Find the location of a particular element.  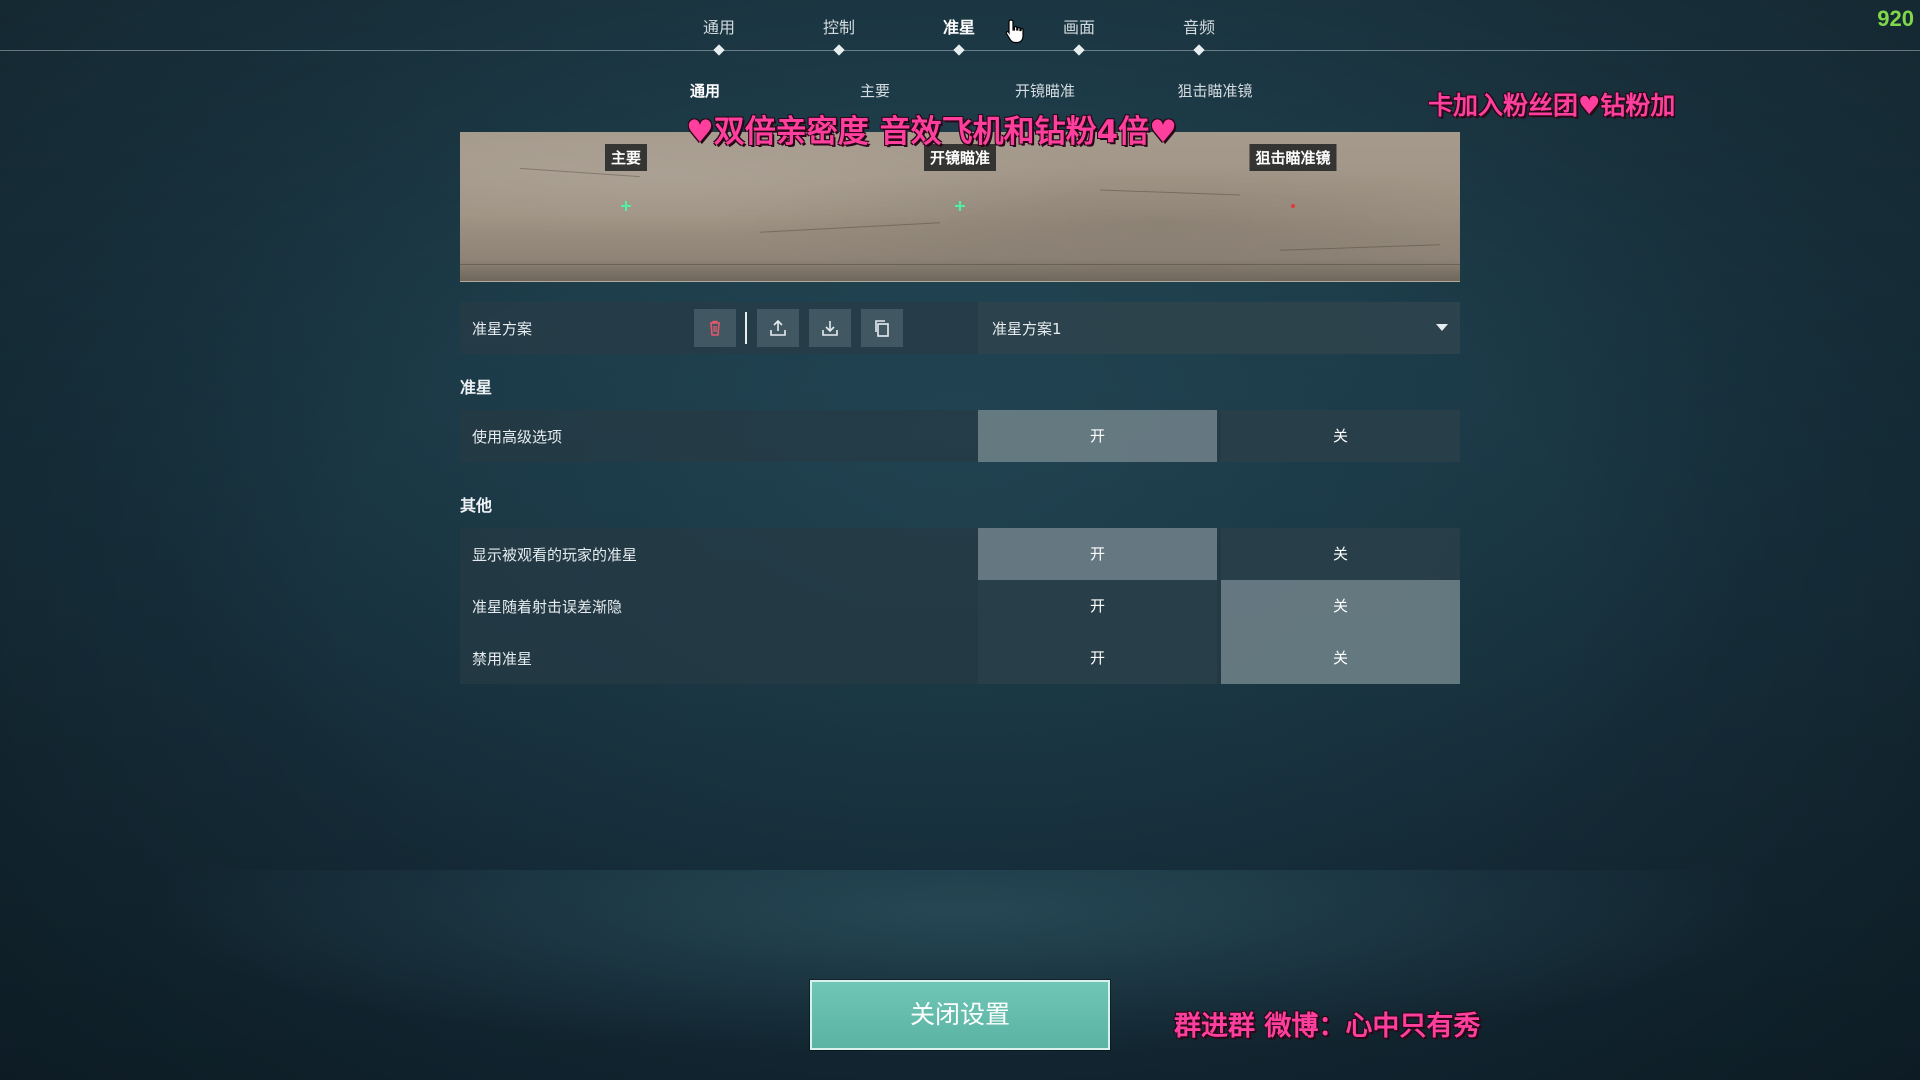

option-row-advanced: 使用高级选项 开 关 is located at coordinates (960, 436).